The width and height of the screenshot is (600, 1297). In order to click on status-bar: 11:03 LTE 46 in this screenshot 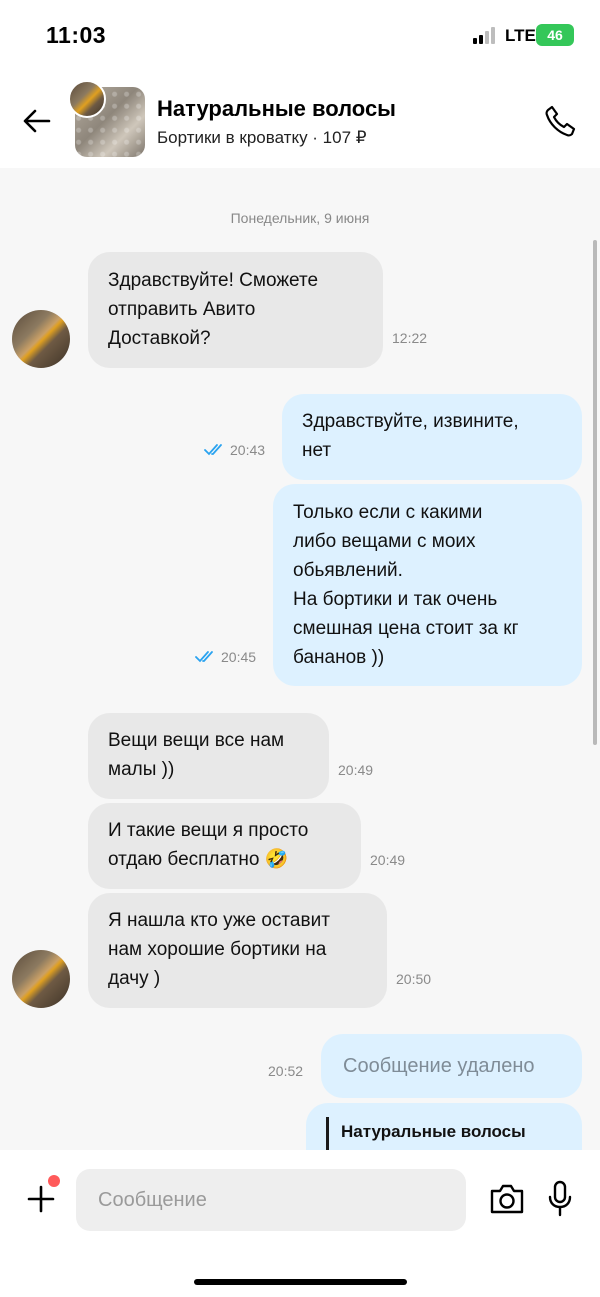, I will do `click(300, 35)`.